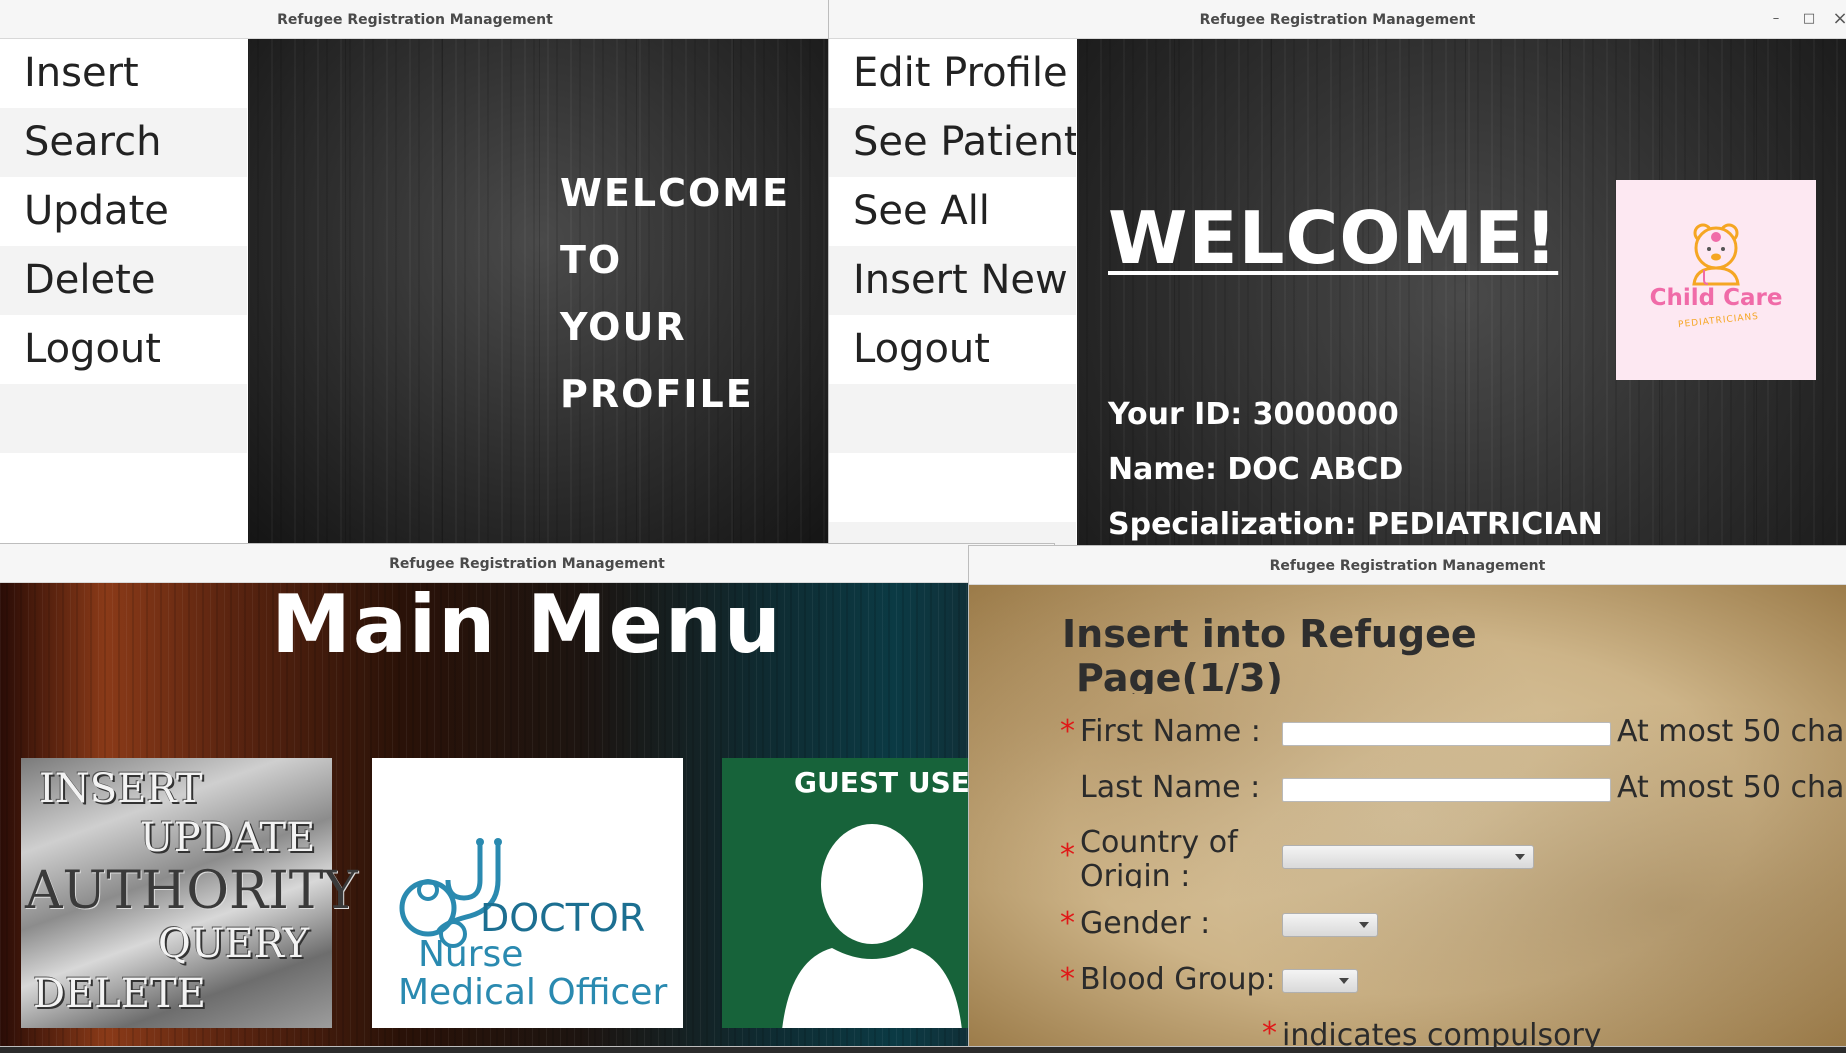 The image size is (1846, 1053). Describe the element at coordinates (1256, 469) in the screenshot. I see `user-name-text: Name: DOC ABCD` at that location.